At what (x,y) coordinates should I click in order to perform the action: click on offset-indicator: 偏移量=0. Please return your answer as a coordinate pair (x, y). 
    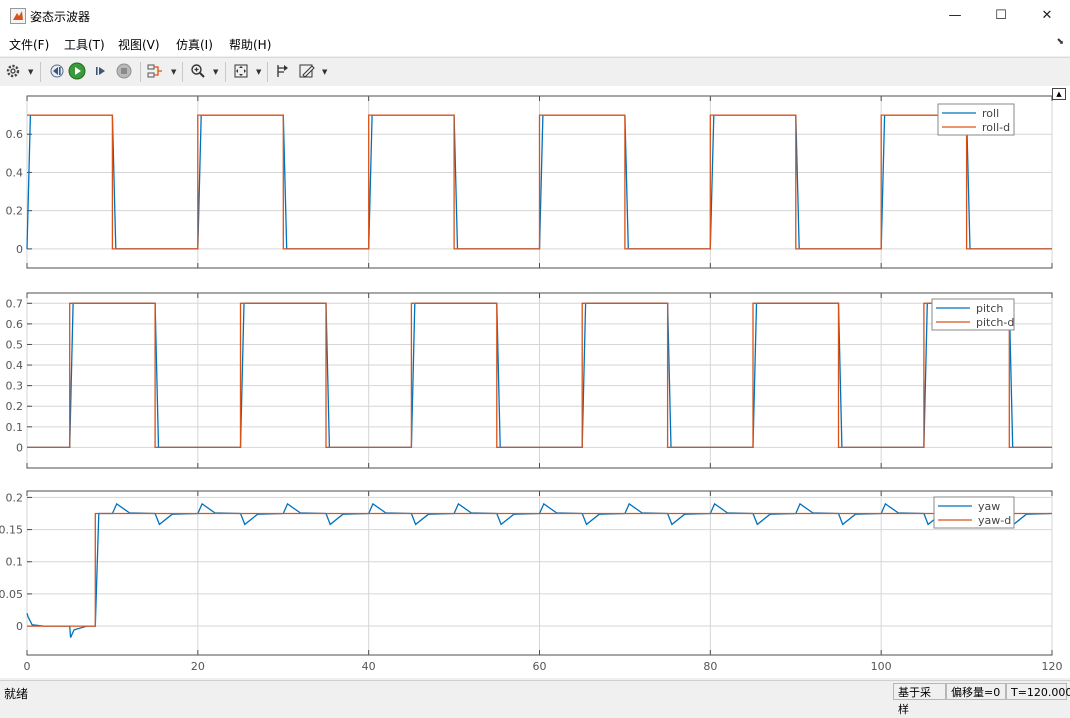
    Looking at the image, I should click on (976, 691).